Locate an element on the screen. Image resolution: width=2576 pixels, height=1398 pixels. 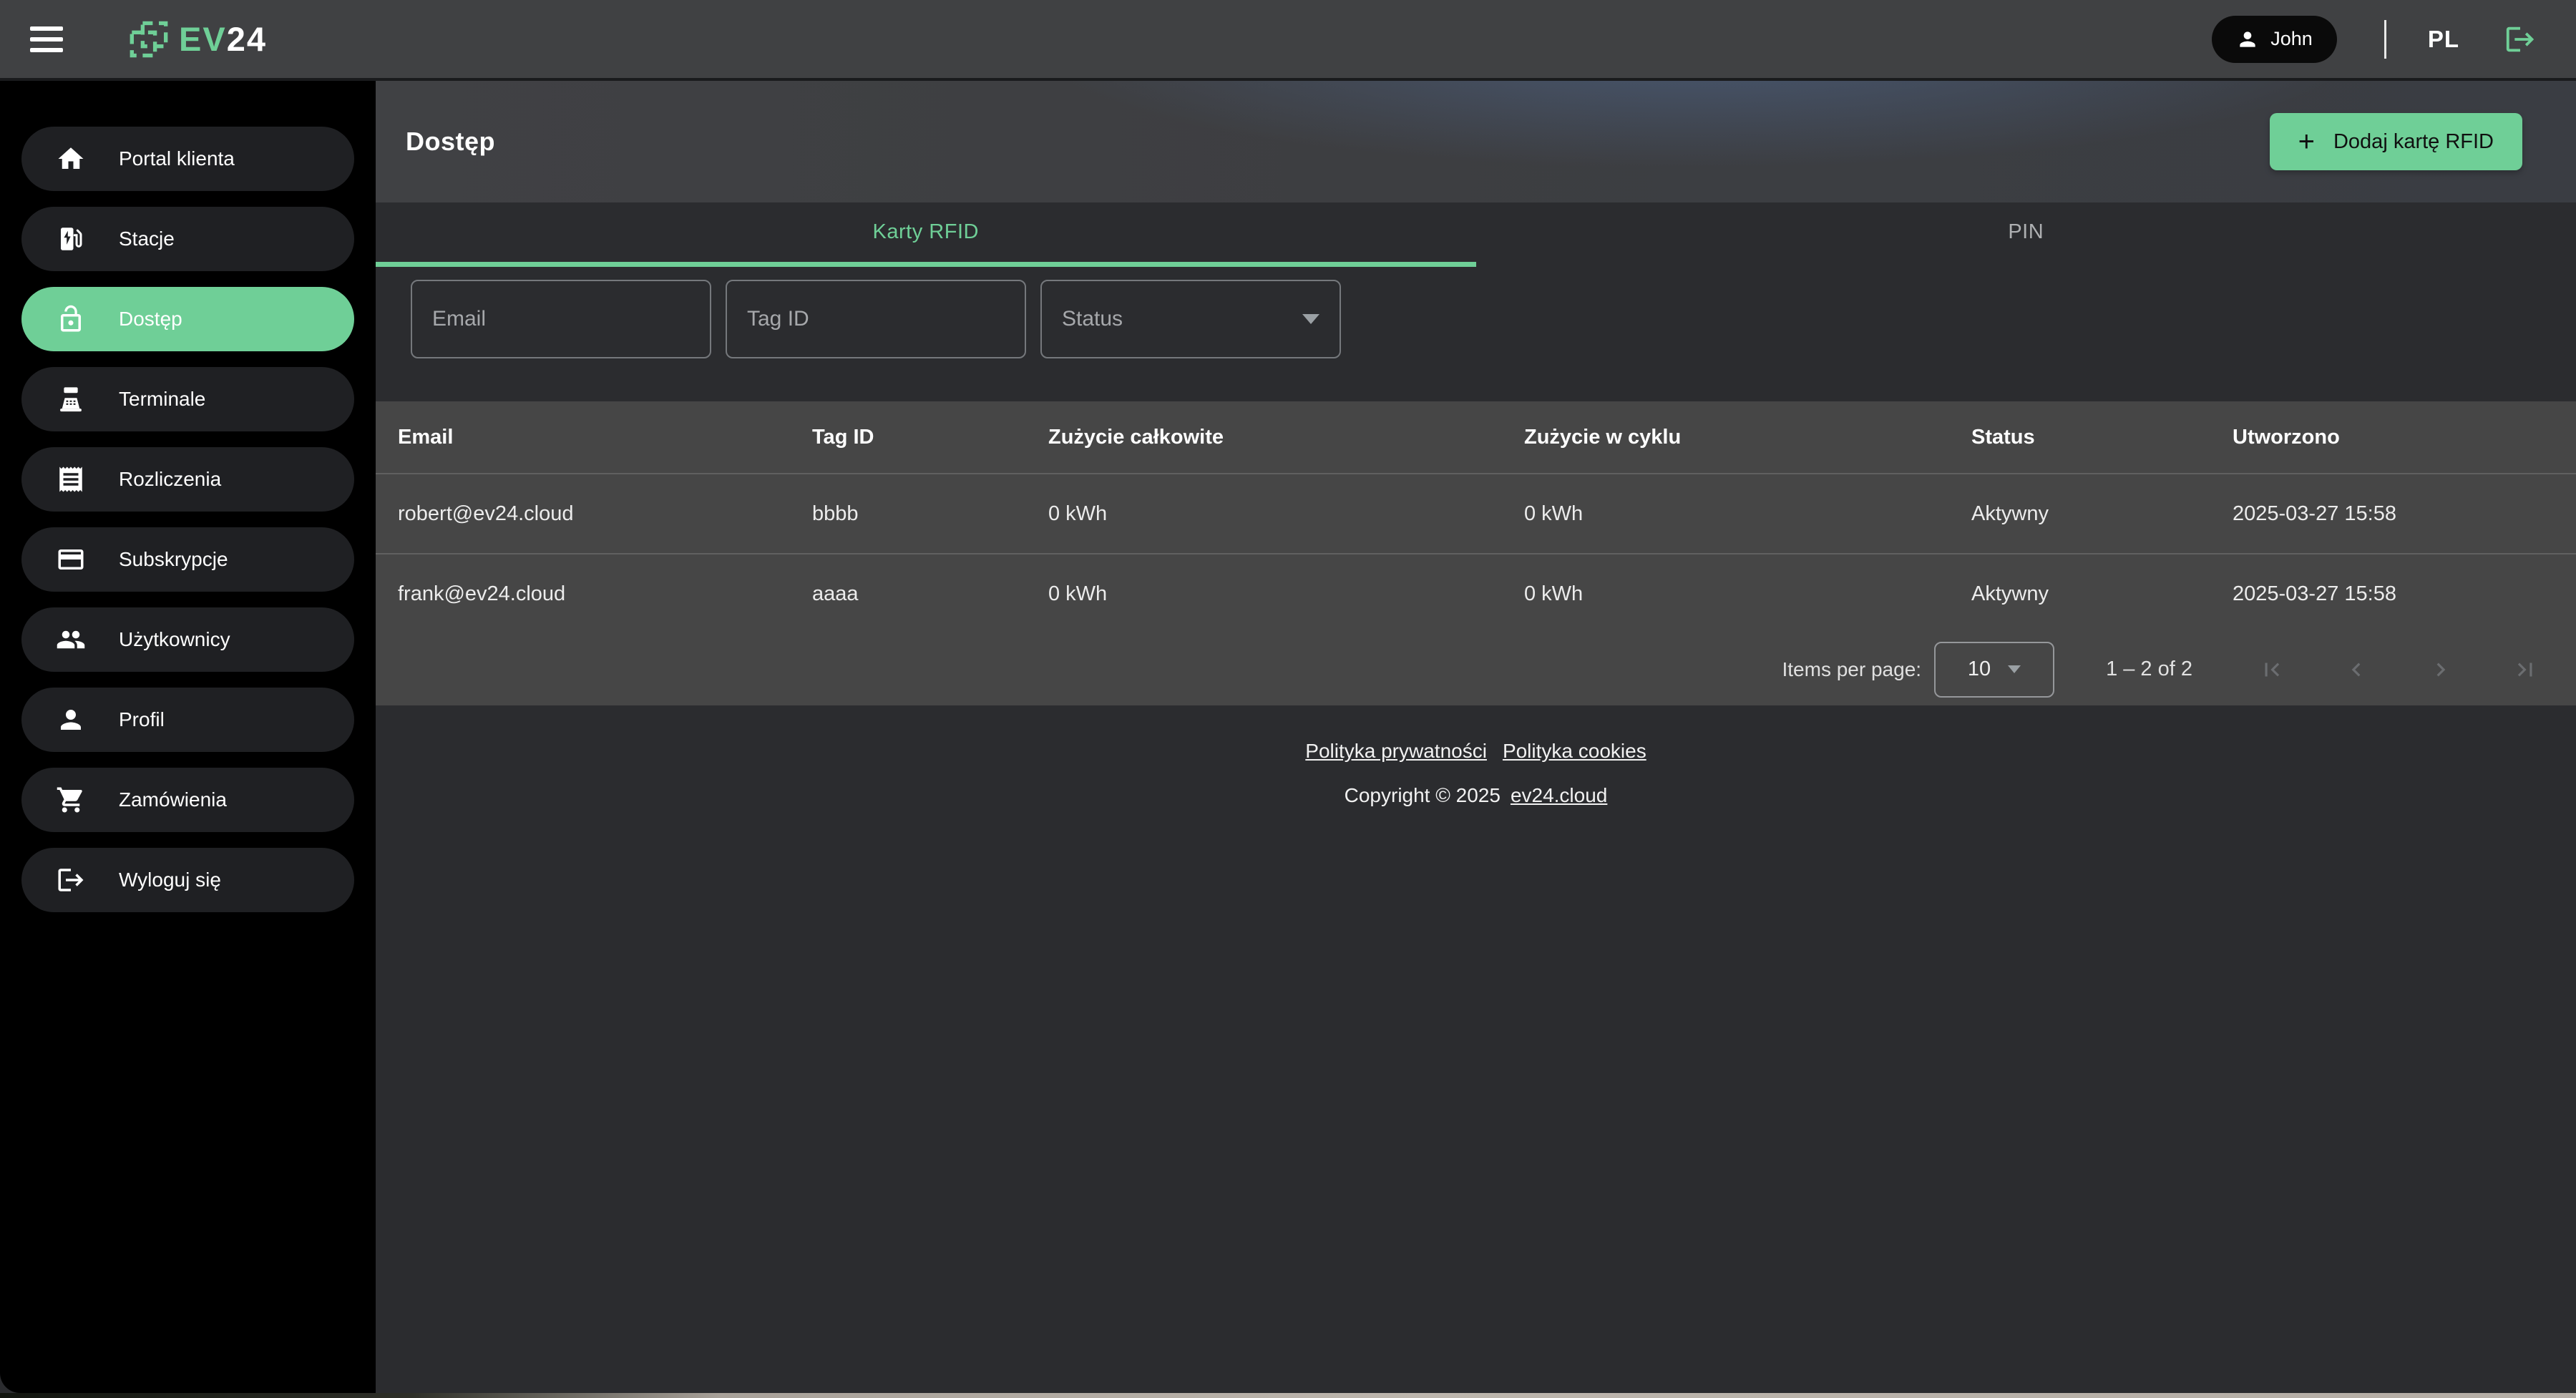
home-icon is located at coordinates (71, 158).